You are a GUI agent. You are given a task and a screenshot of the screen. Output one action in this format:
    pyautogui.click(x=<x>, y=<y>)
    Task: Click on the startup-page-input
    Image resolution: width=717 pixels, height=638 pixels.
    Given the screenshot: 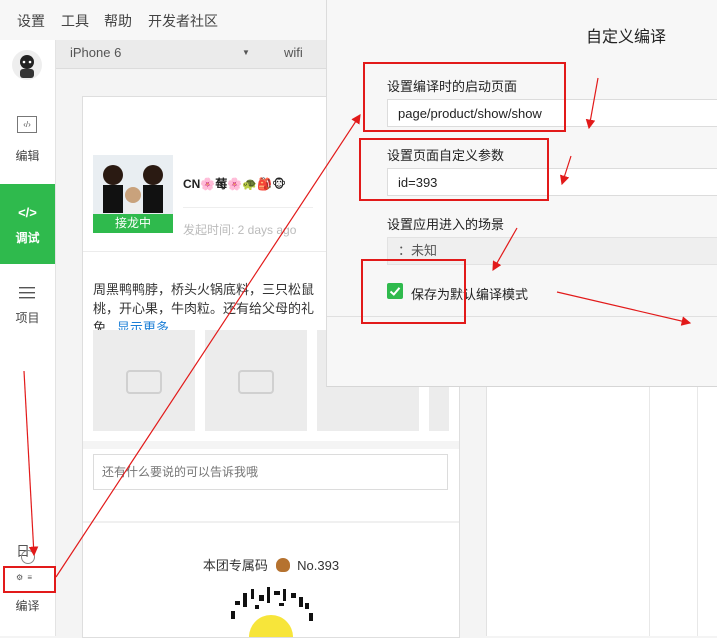 What is the action you would take?
    pyautogui.click(x=552, y=113)
    